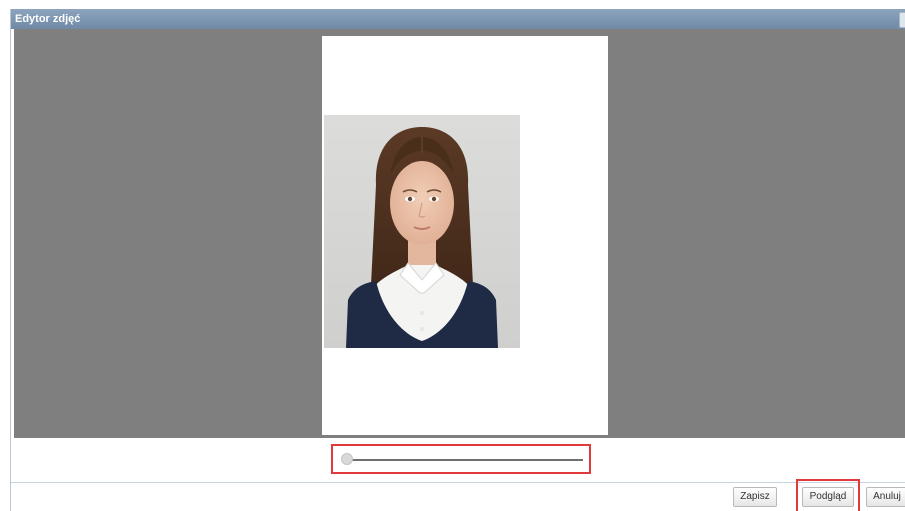 This screenshot has width=905, height=511. Describe the element at coordinates (902, 20) in the screenshot. I see `window-control-button` at that location.